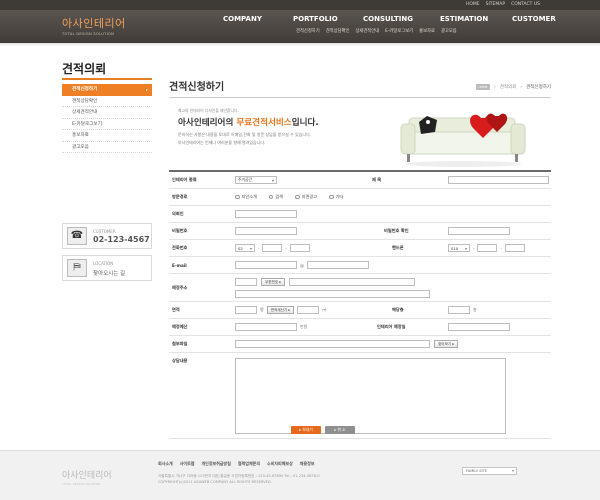 This screenshot has height=500, width=600. What do you see at coordinates (299, 248) in the screenshot?
I see `phone-last-input` at bounding box center [299, 248].